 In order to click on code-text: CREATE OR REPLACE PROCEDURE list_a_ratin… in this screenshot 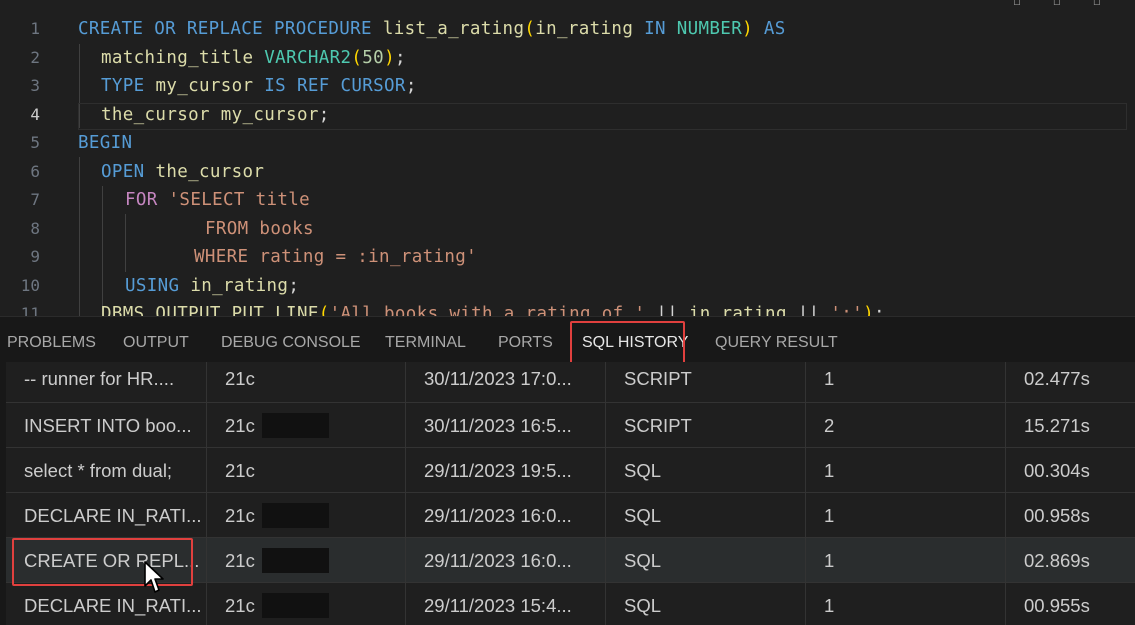, I will do `click(432, 29)`.